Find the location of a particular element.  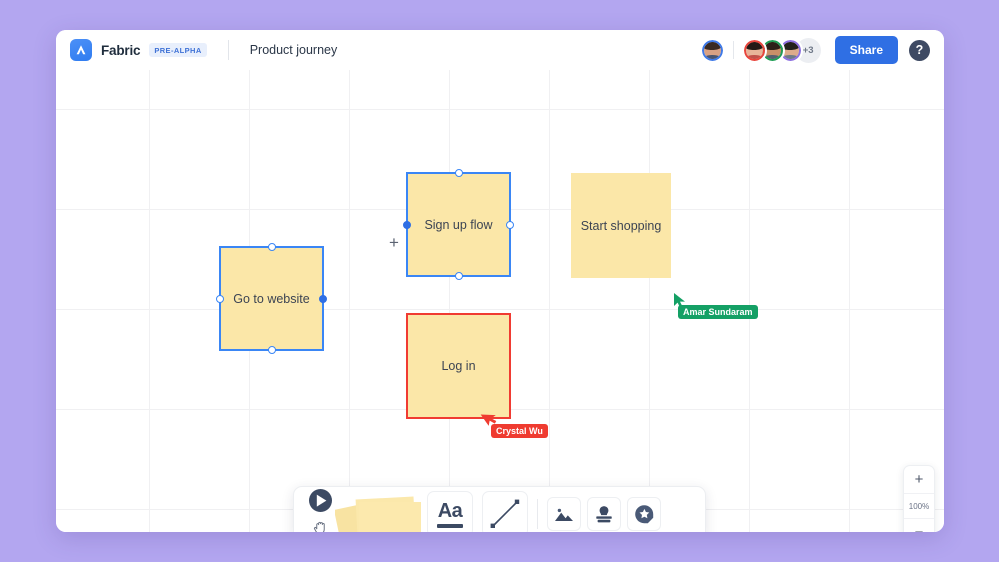

text-tool: Aa is located at coordinates (450, 511).